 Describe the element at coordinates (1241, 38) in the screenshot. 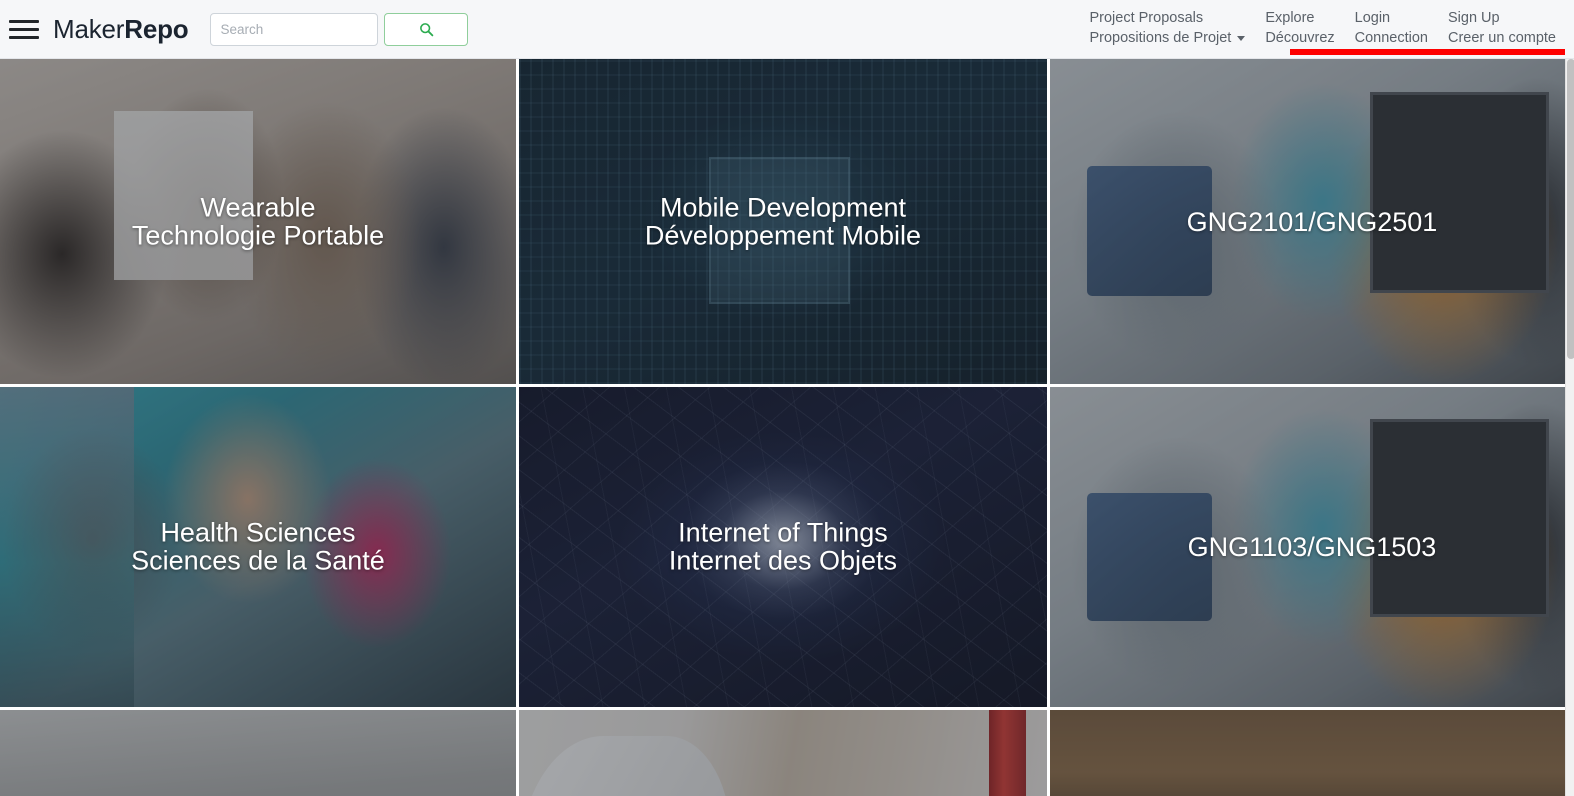

I see `chevron-down-icon` at that location.